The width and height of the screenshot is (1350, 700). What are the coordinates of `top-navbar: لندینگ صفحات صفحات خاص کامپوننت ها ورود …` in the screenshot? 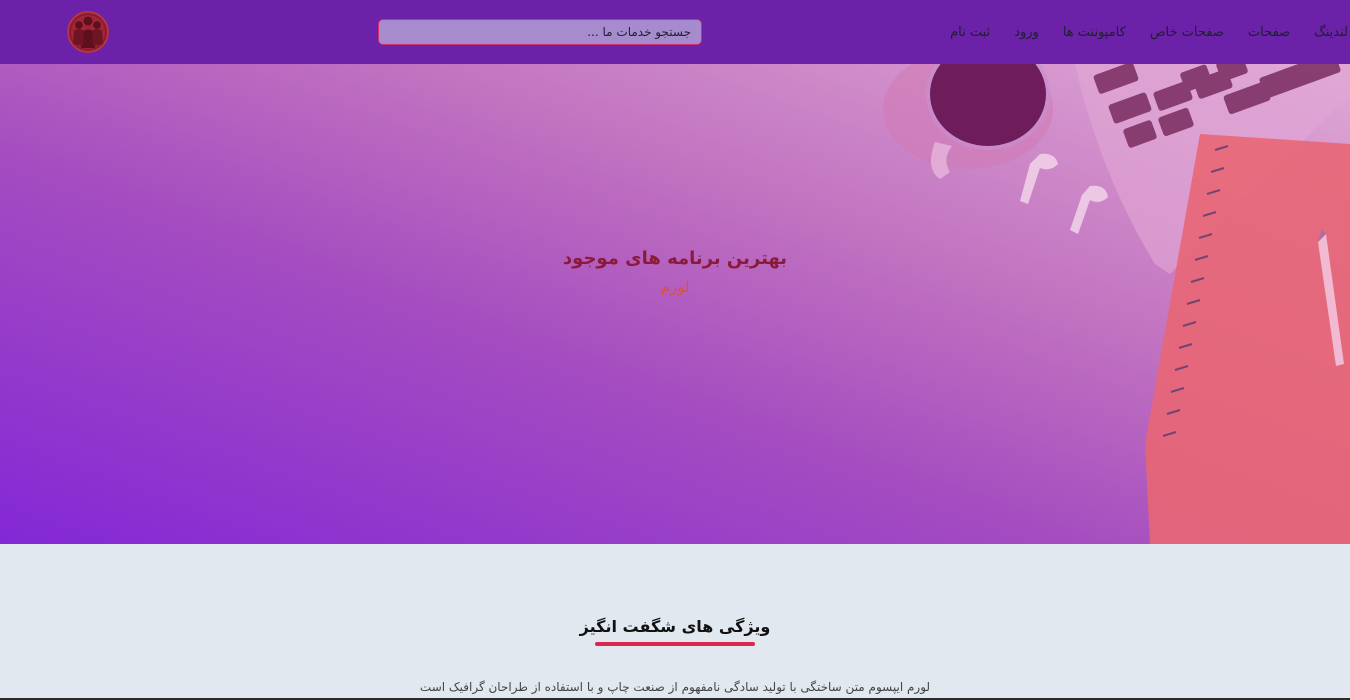 It's located at (675, 32).